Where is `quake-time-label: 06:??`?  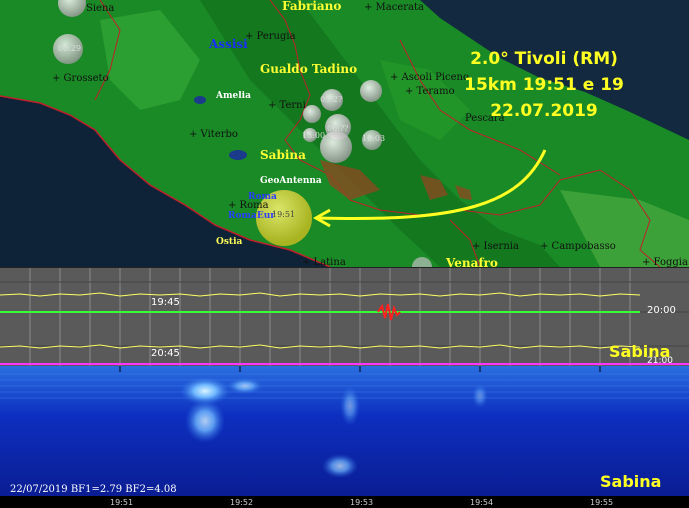
quake-time-label: 06:?? is located at coordinates (338, 128).